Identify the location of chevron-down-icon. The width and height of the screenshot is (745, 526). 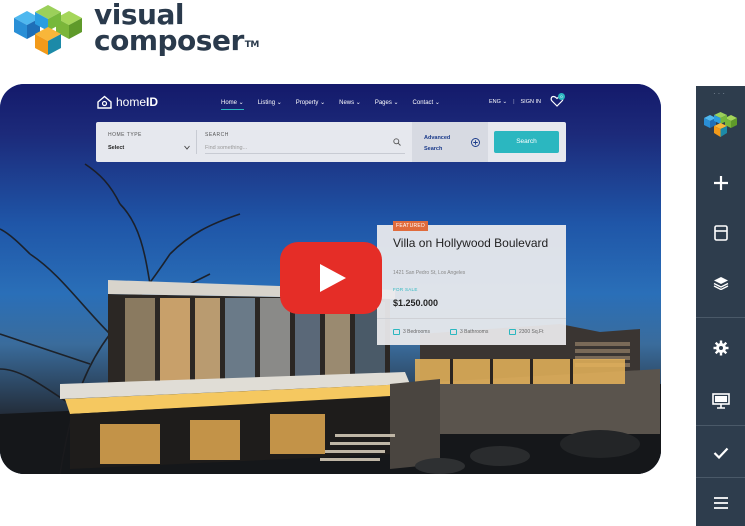
(187, 147).